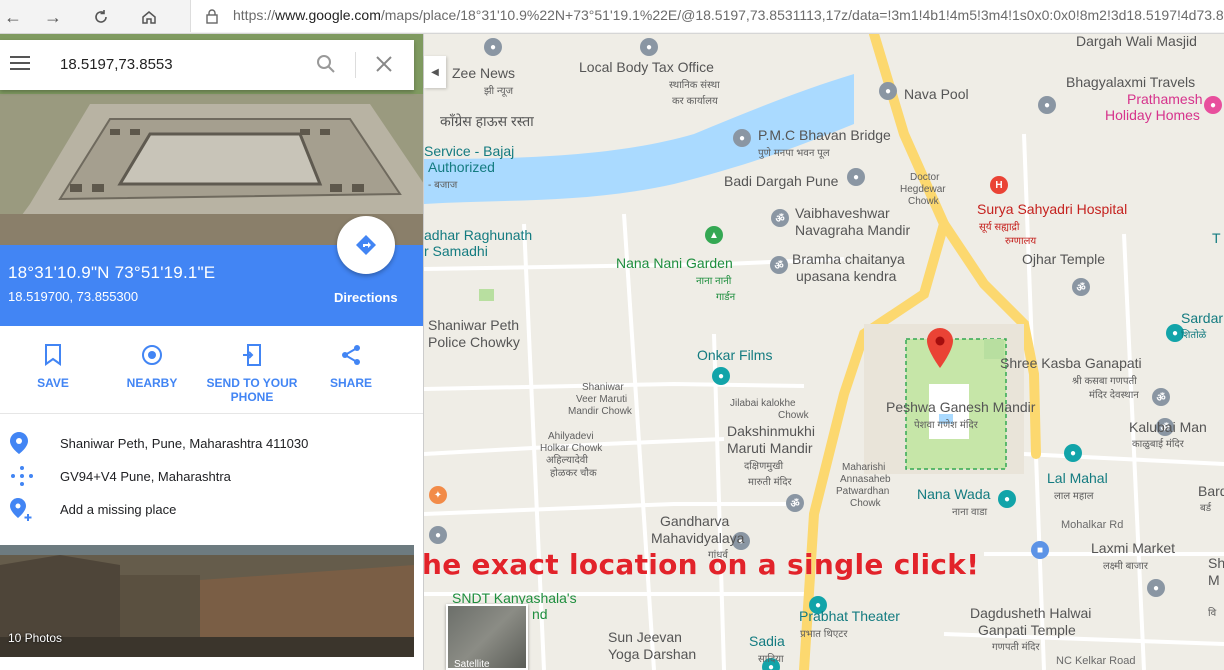  What do you see at coordinates (252, 355) in the screenshot?
I see `send-to-phone-icon` at bounding box center [252, 355].